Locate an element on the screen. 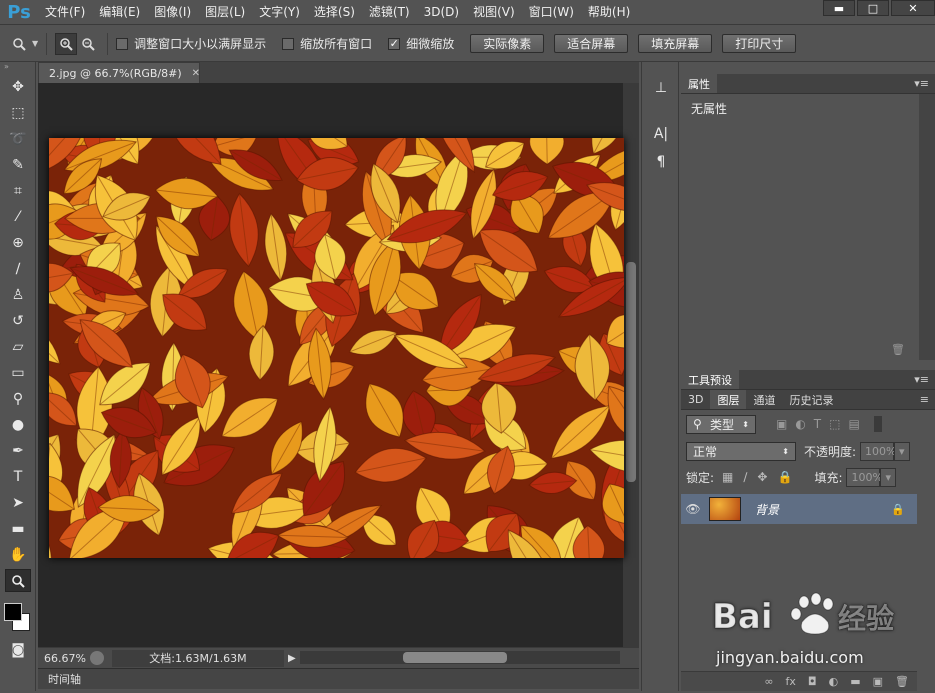 The height and width of the screenshot is (693, 935). brush-tool-icon: ∕ is located at coordinates (18, 268).